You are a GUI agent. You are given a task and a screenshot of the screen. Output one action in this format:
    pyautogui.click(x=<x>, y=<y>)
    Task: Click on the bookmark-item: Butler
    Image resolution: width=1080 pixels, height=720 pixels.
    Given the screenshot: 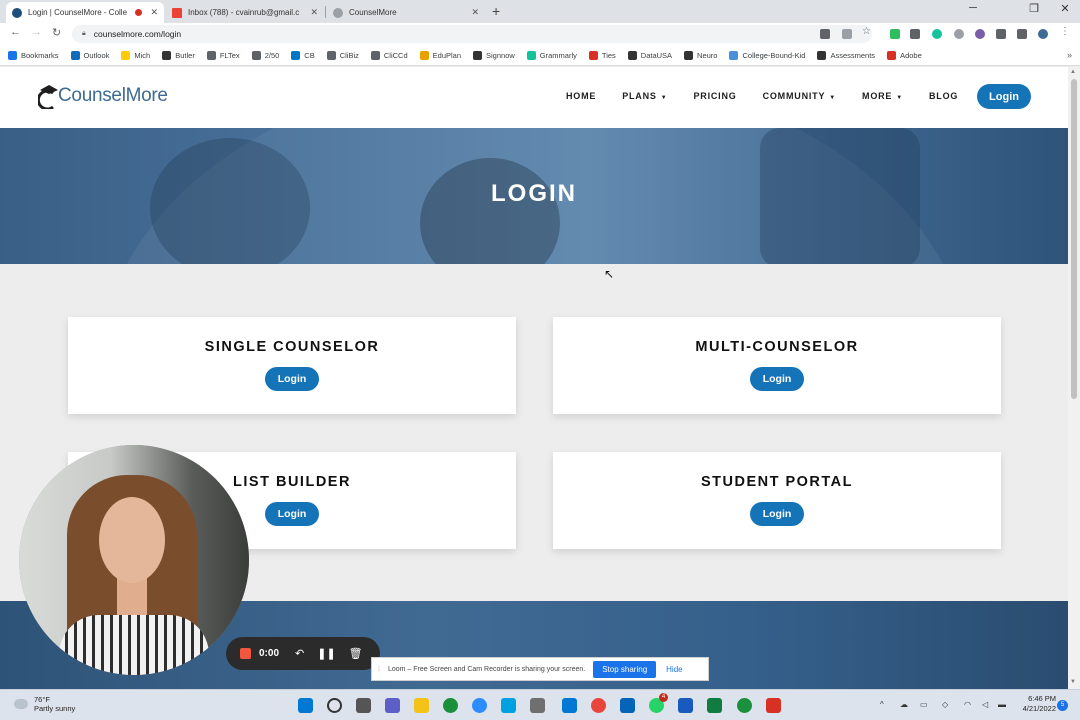 What is the action you would take?
    pyautogui.click(x=178, y=55)
    